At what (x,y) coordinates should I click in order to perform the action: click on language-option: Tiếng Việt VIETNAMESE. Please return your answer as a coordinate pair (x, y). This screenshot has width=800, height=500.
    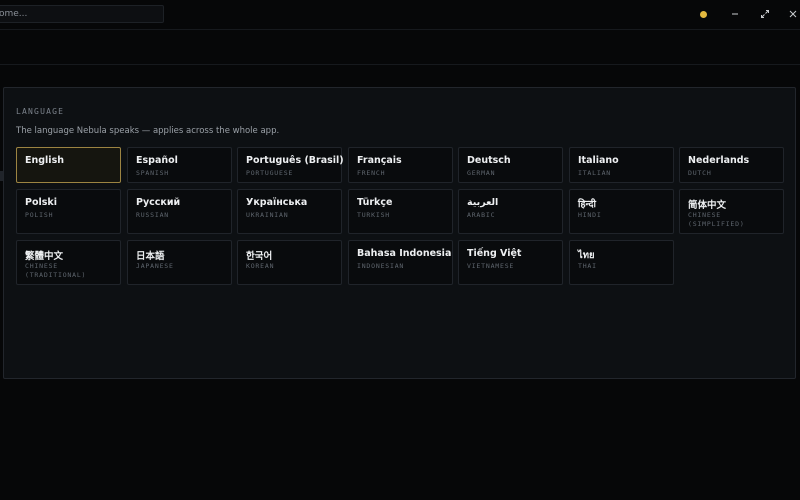
    Looking at the image, I should click on (510, 262).